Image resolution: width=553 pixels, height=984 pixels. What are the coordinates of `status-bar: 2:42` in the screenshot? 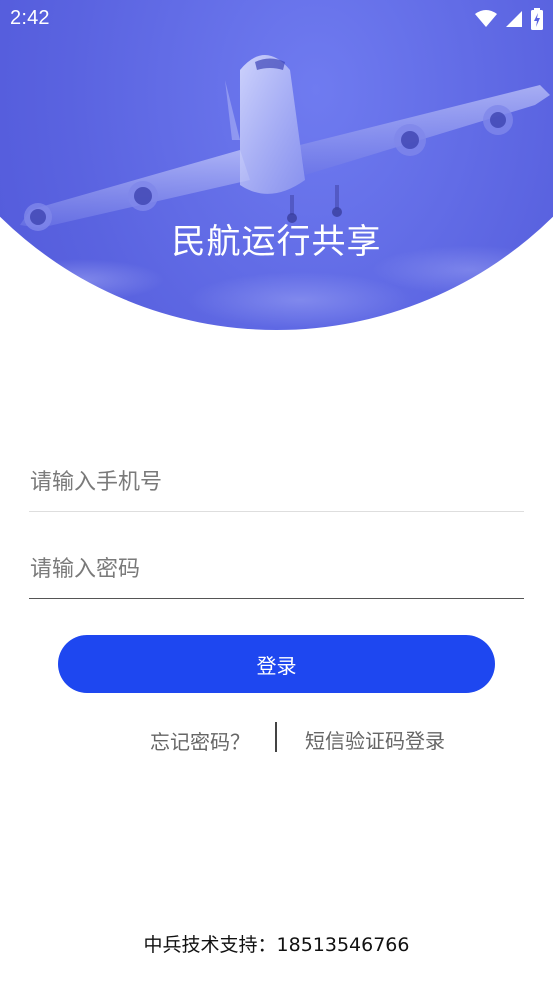 It's located at (276, 19).